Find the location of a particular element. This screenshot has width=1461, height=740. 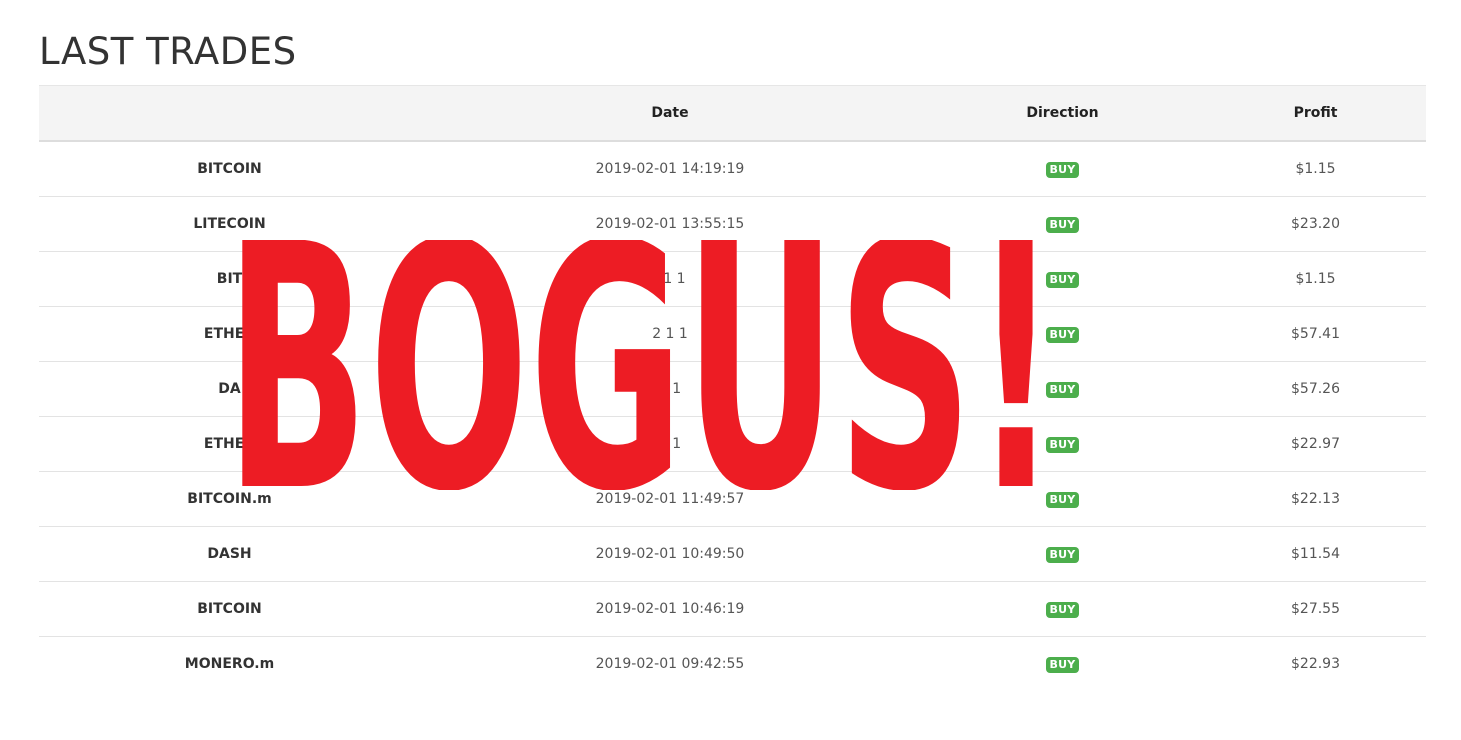

date-cell: 2019-02-01 13:55:15 is located at coordinates (670, 224).